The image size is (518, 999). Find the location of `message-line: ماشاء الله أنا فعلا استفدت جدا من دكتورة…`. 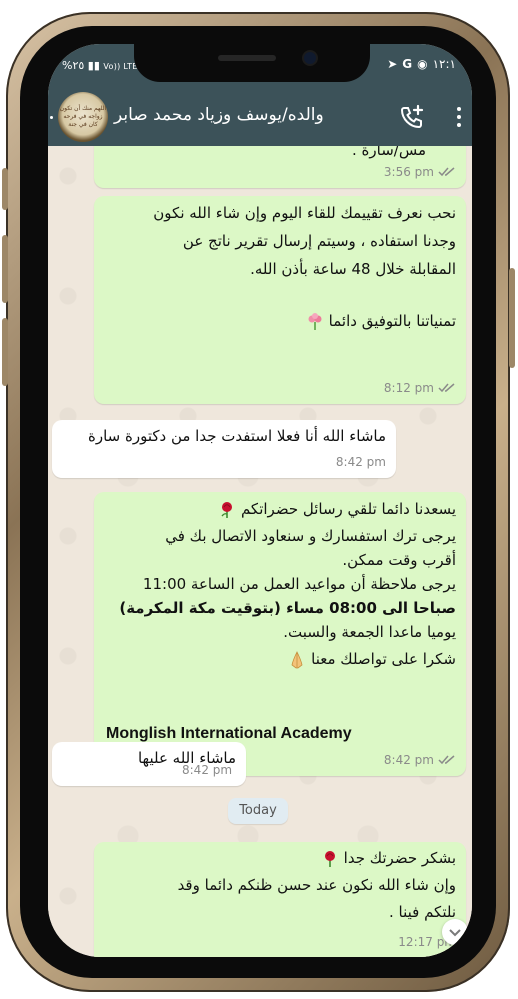

message-line: ماشاء الله أنا فعلا استفدت جدا من دكتورة… is located at coordinates (236, 436).